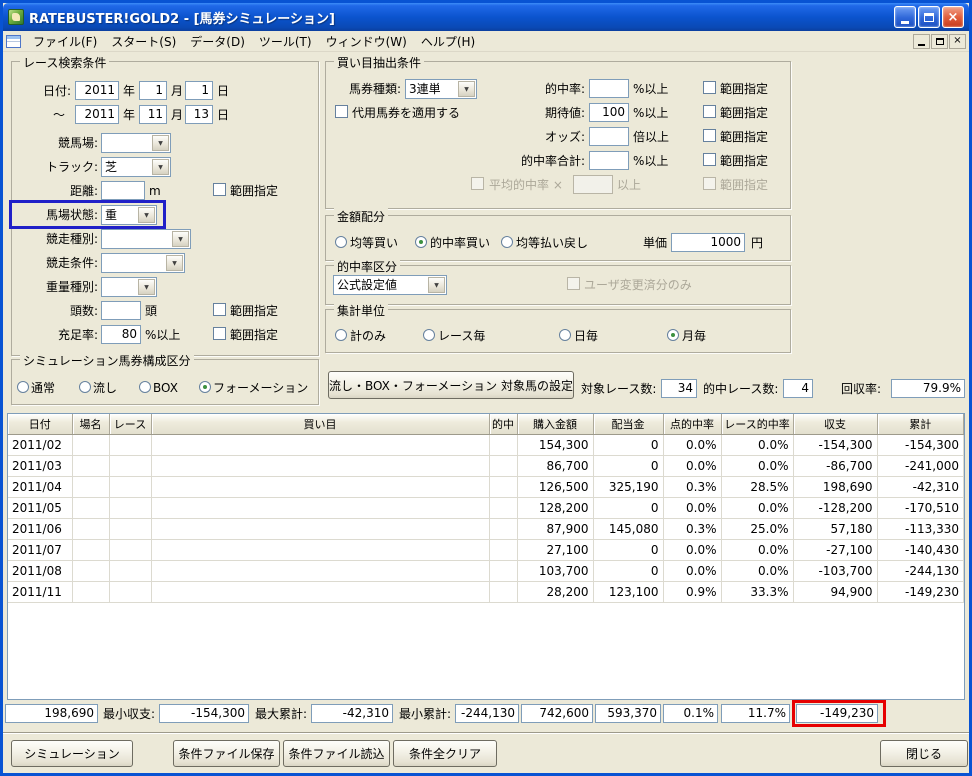 The height and width of the screenshot is (776, 972). What do you see at coordinates (199, 114) in the screenshot?
I see `date-to-day-field: 13` at bounding box center [199, 114].